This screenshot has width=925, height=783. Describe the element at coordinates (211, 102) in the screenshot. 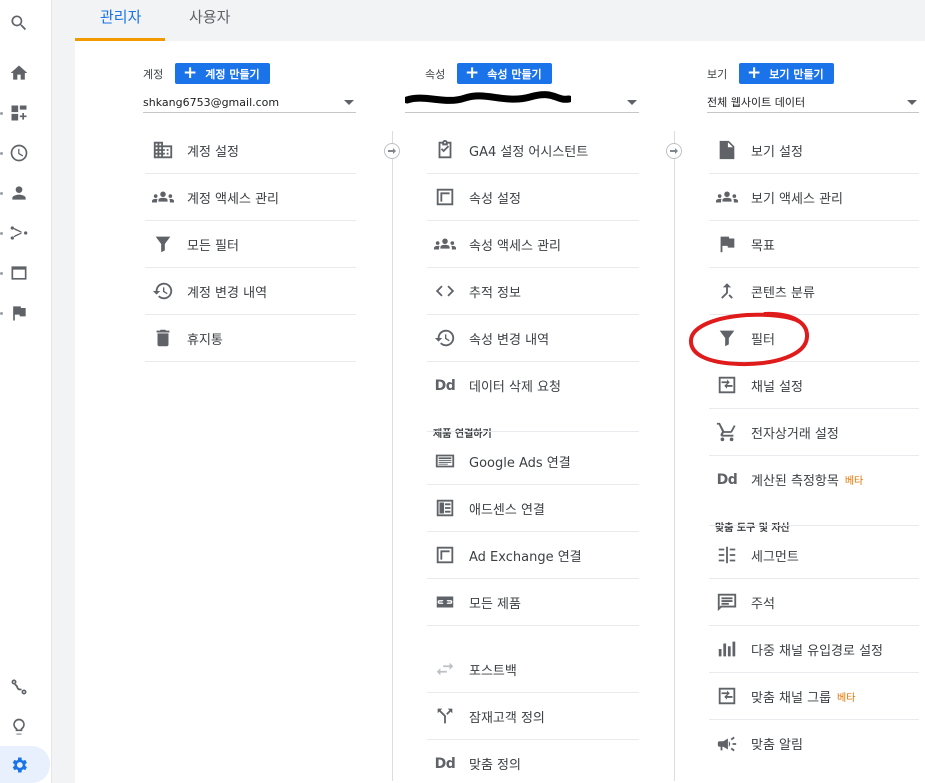

I see `account-selector-value: shkang6753@gmail.com` at that location.